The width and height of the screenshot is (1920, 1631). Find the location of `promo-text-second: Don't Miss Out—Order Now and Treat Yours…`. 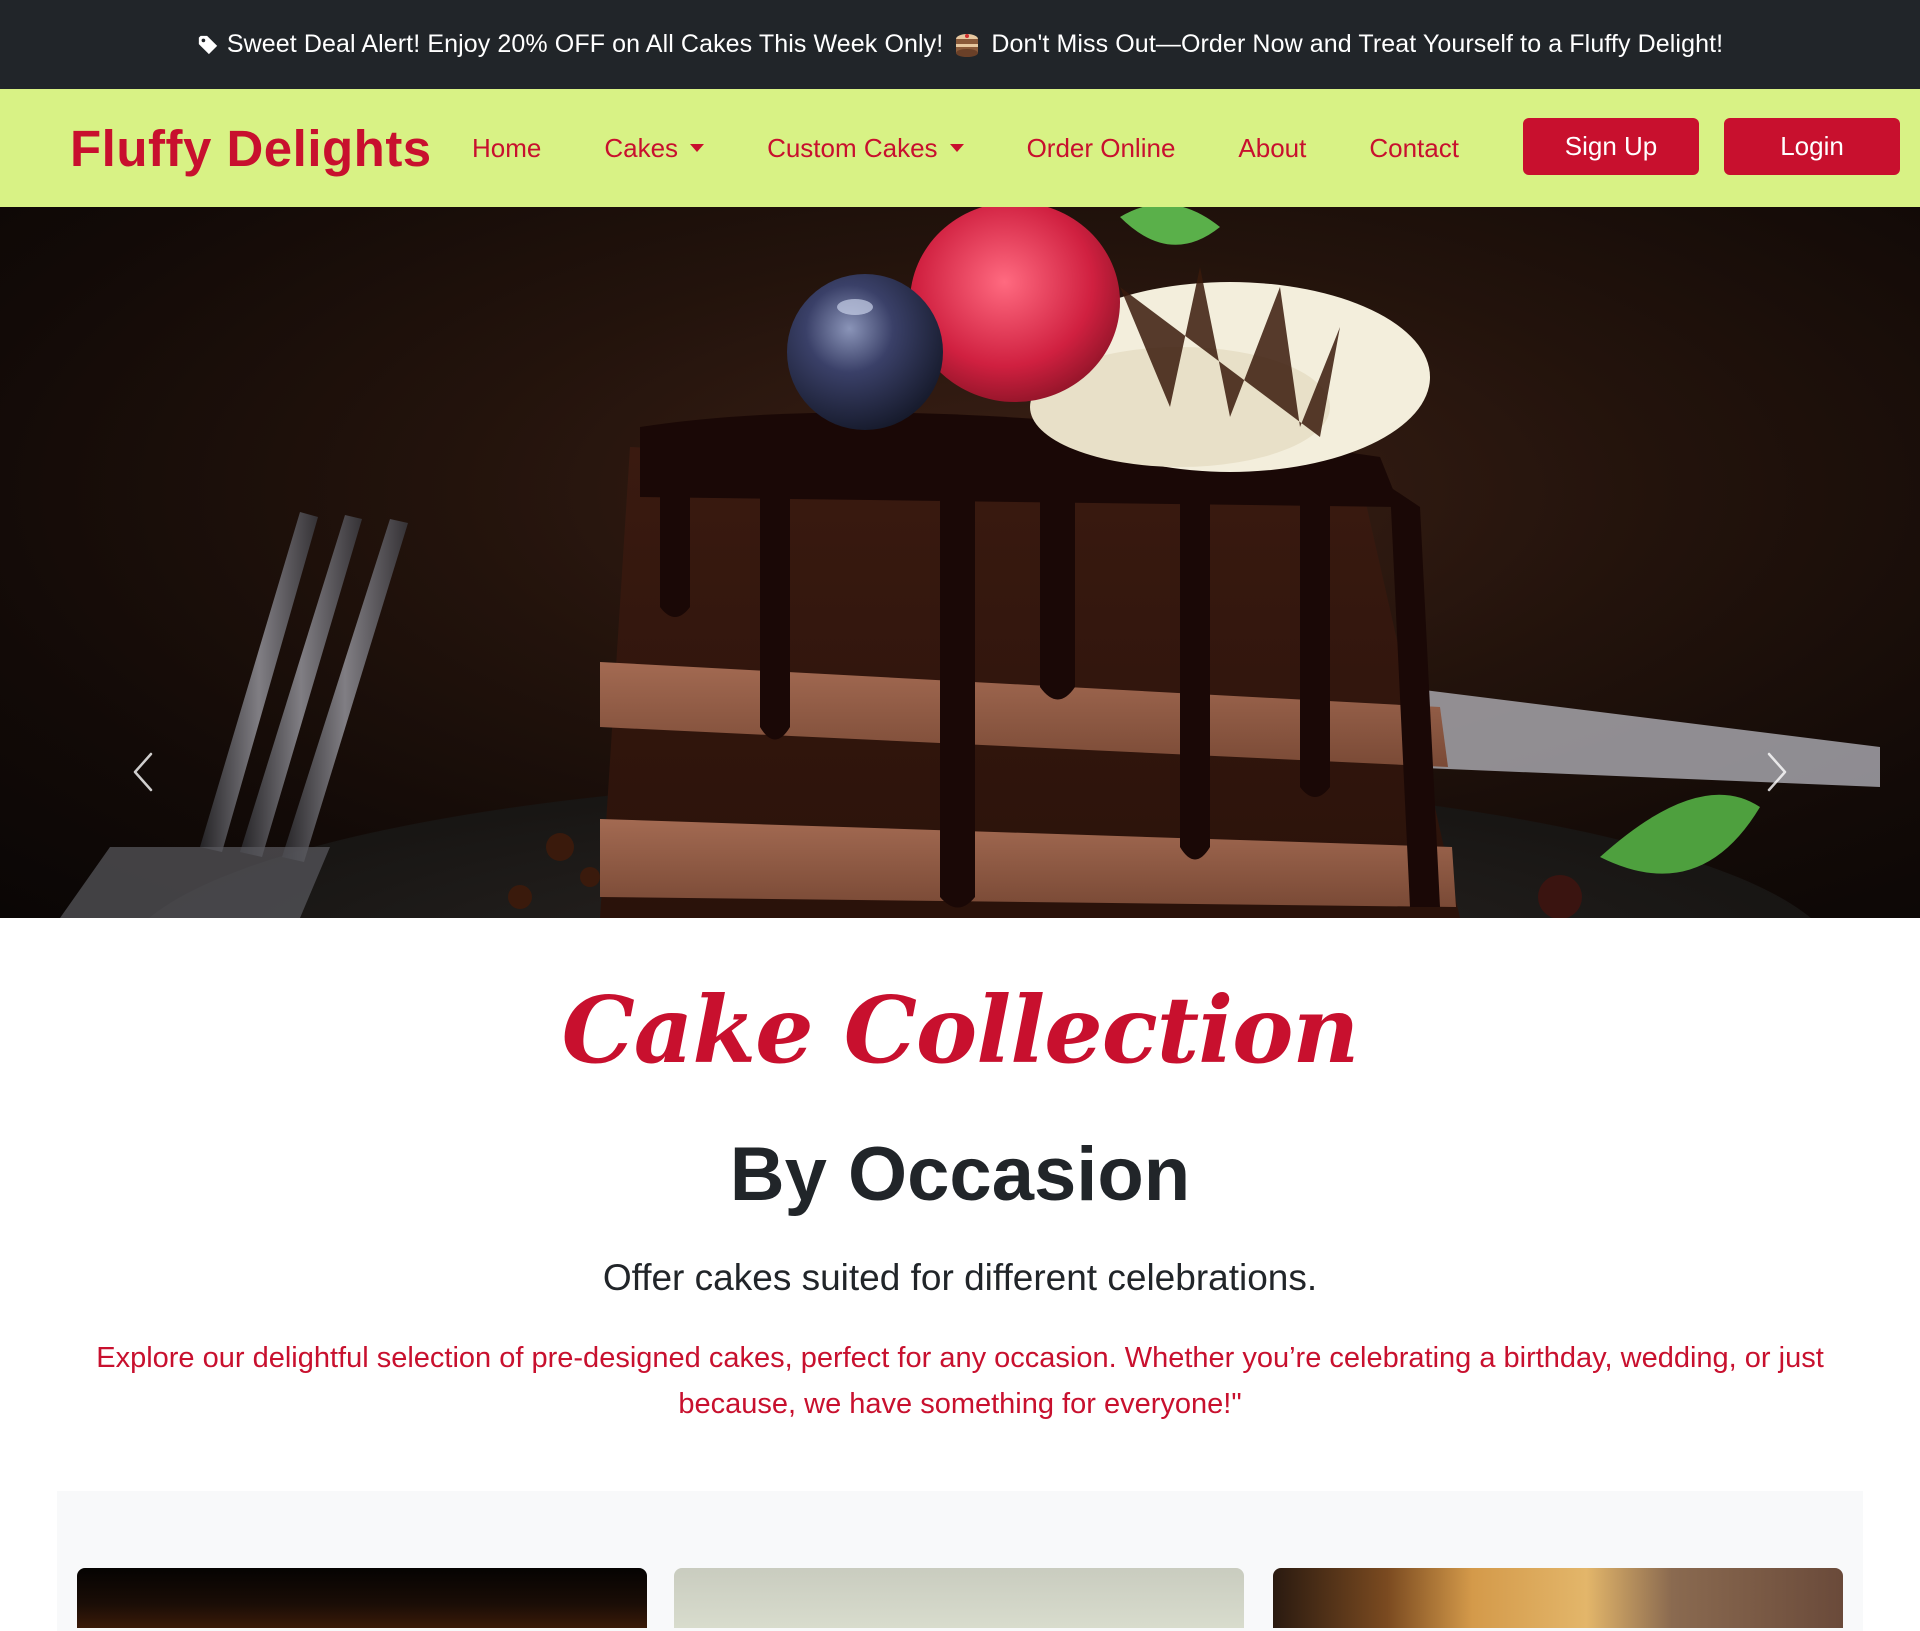

promo-text-second: Don't Miss Out—Order Now and Treat Yours… is located at coordinates (1357, 44).